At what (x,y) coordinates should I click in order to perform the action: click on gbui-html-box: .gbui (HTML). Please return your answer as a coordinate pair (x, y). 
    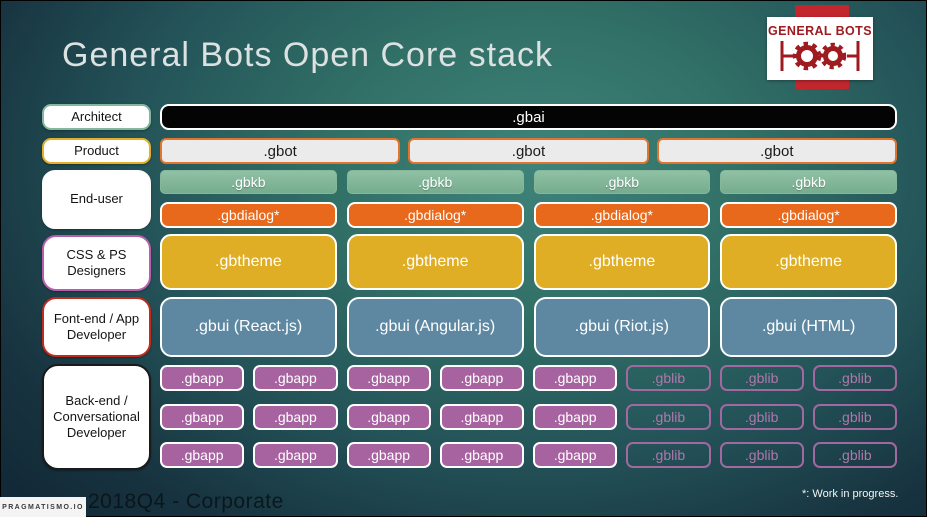
    Looking at the image, I should click on (808, 327).